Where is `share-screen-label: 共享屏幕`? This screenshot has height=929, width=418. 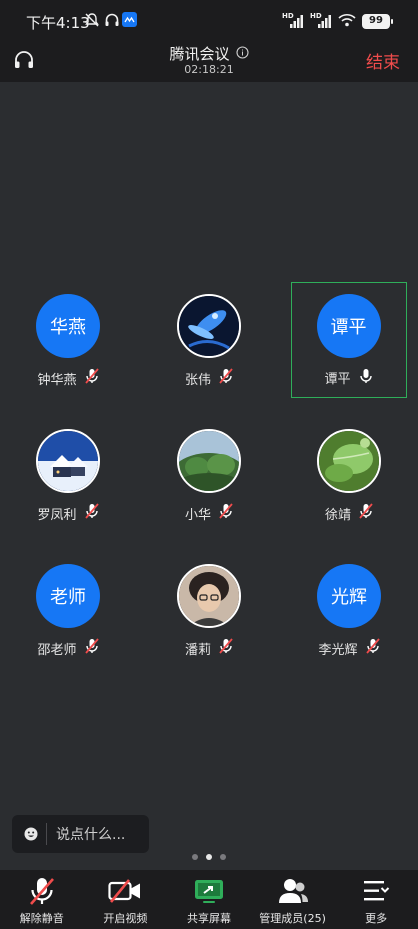
share-screen-label: 共享屏幕 is located at coordinates (208, 918).